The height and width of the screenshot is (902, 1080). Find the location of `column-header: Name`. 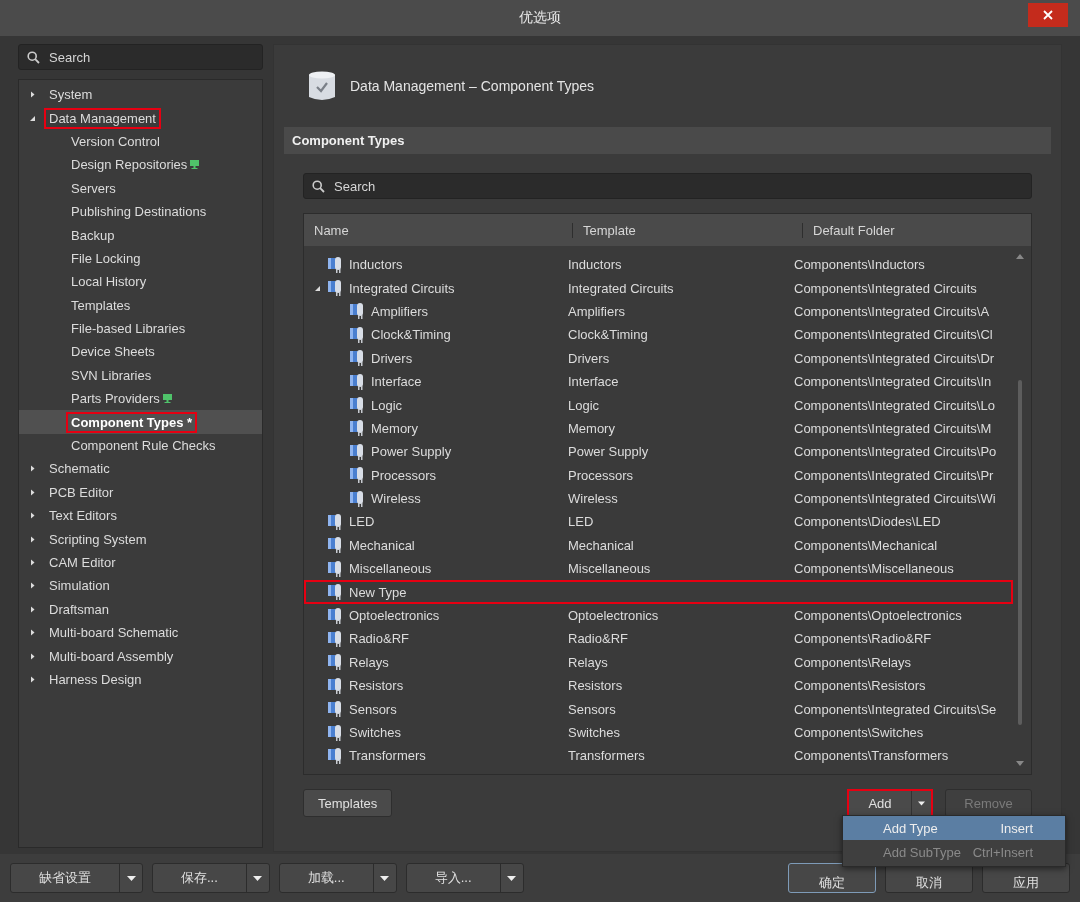

column-header: Name is located at coordinates (331, 230).